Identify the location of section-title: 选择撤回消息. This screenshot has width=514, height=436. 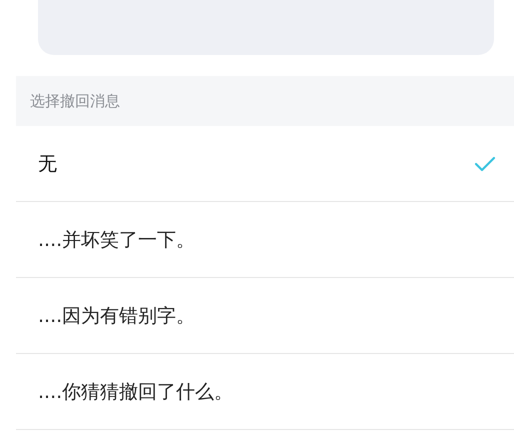
(75, 101).